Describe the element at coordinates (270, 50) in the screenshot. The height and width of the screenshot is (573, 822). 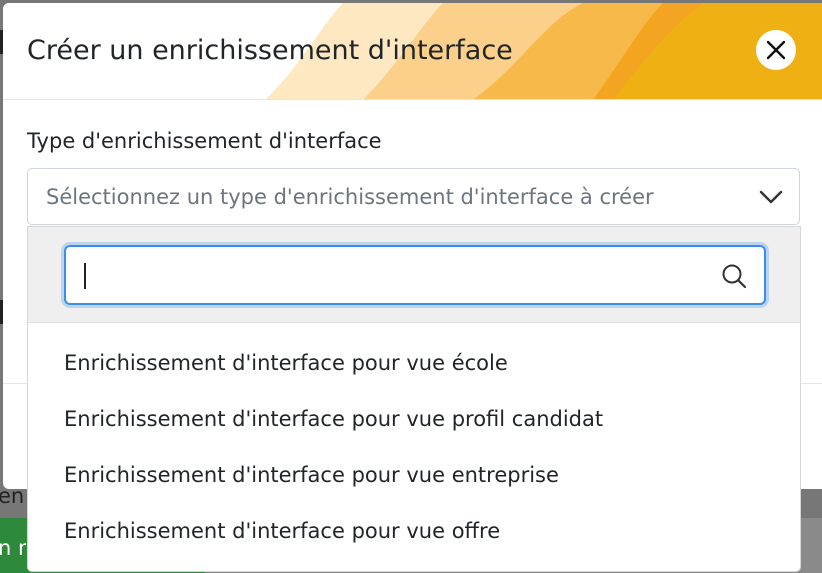
I see `modal-title: Créer un enrichissement d'interface` at that location.